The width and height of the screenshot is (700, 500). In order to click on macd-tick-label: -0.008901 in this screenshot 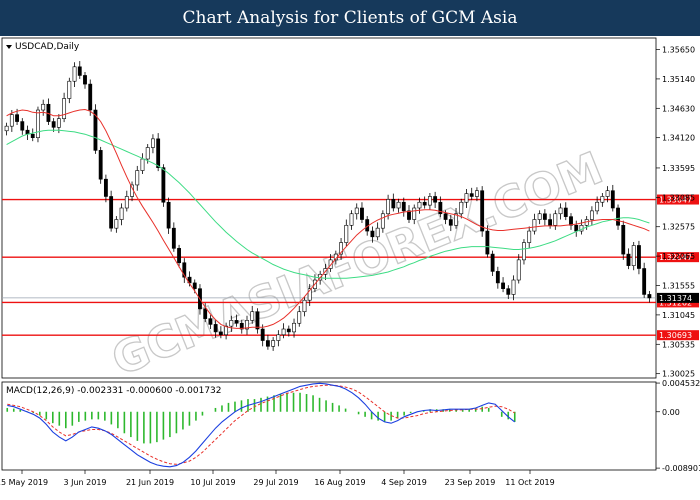, I will do `click(681, 468)`.